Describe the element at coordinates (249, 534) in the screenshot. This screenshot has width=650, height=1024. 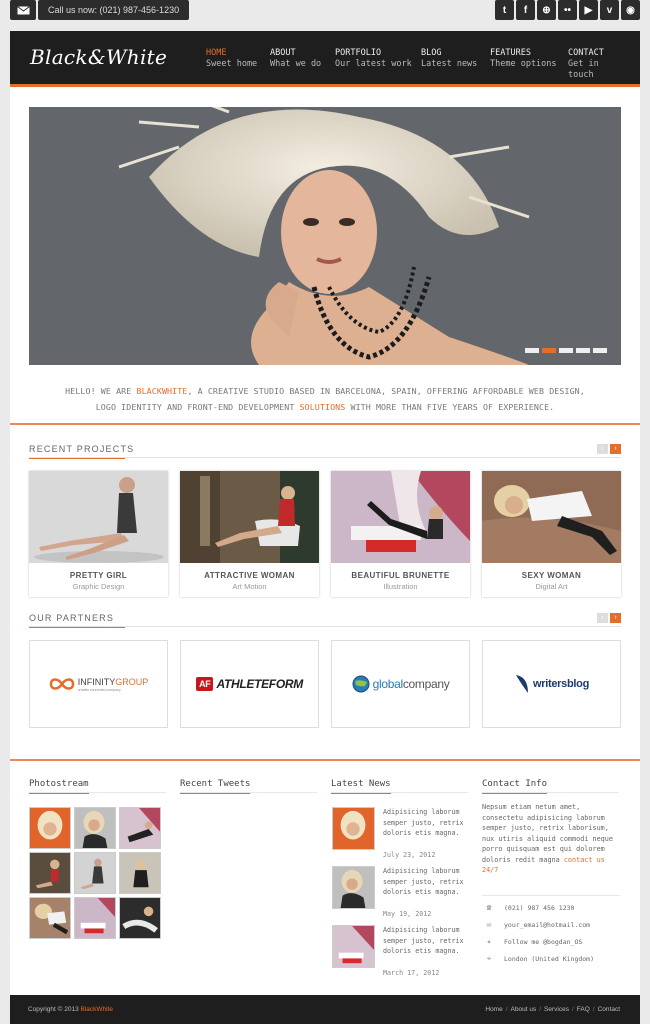
I see `project-card: ATTRACTIVE WOMAN Art Motion` at that location.